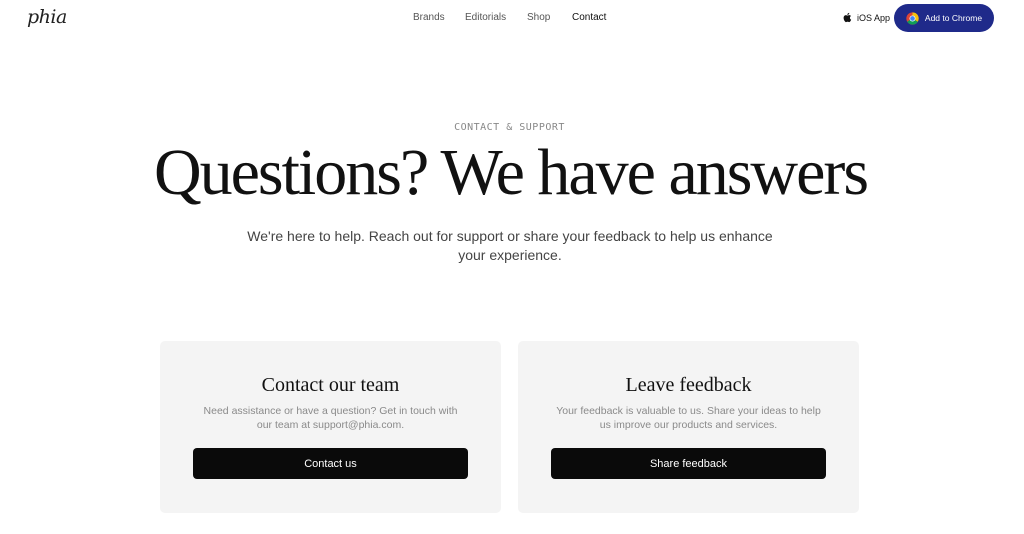 Image resolution: width=1024 pixels, height=534 pixels. I want to click on logo: phia, so click(47, 17).